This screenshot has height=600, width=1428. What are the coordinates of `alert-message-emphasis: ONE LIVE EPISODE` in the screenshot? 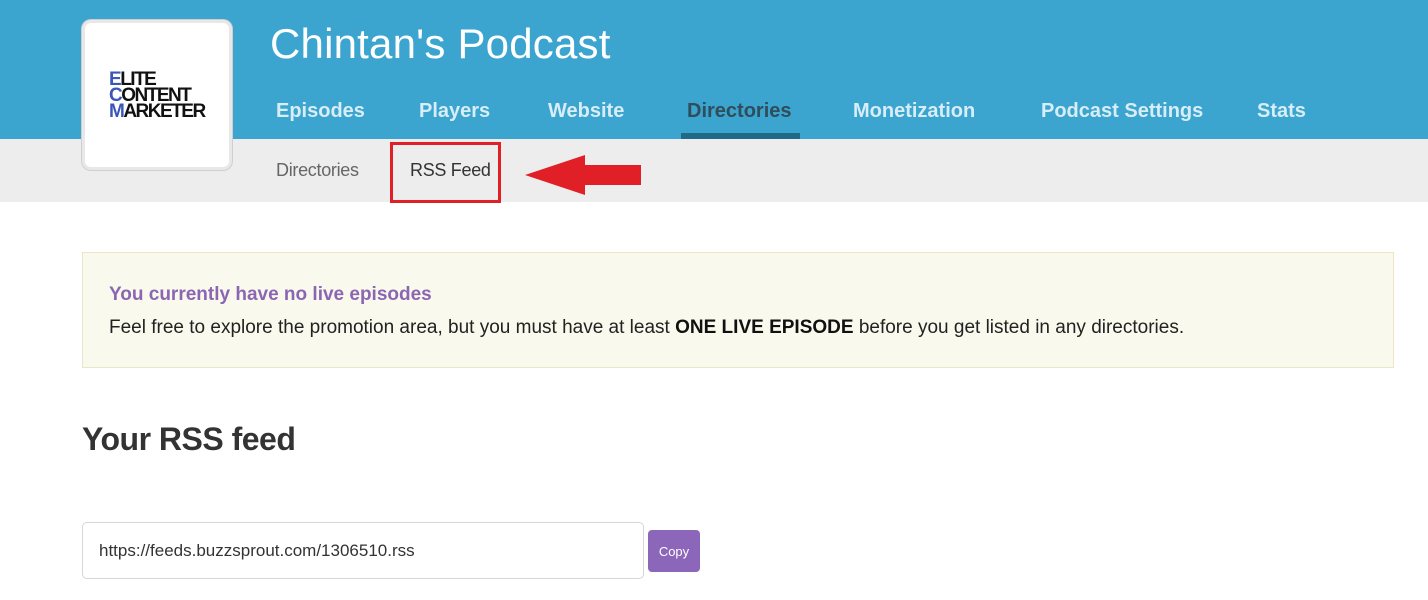 It's located at (764, 327).